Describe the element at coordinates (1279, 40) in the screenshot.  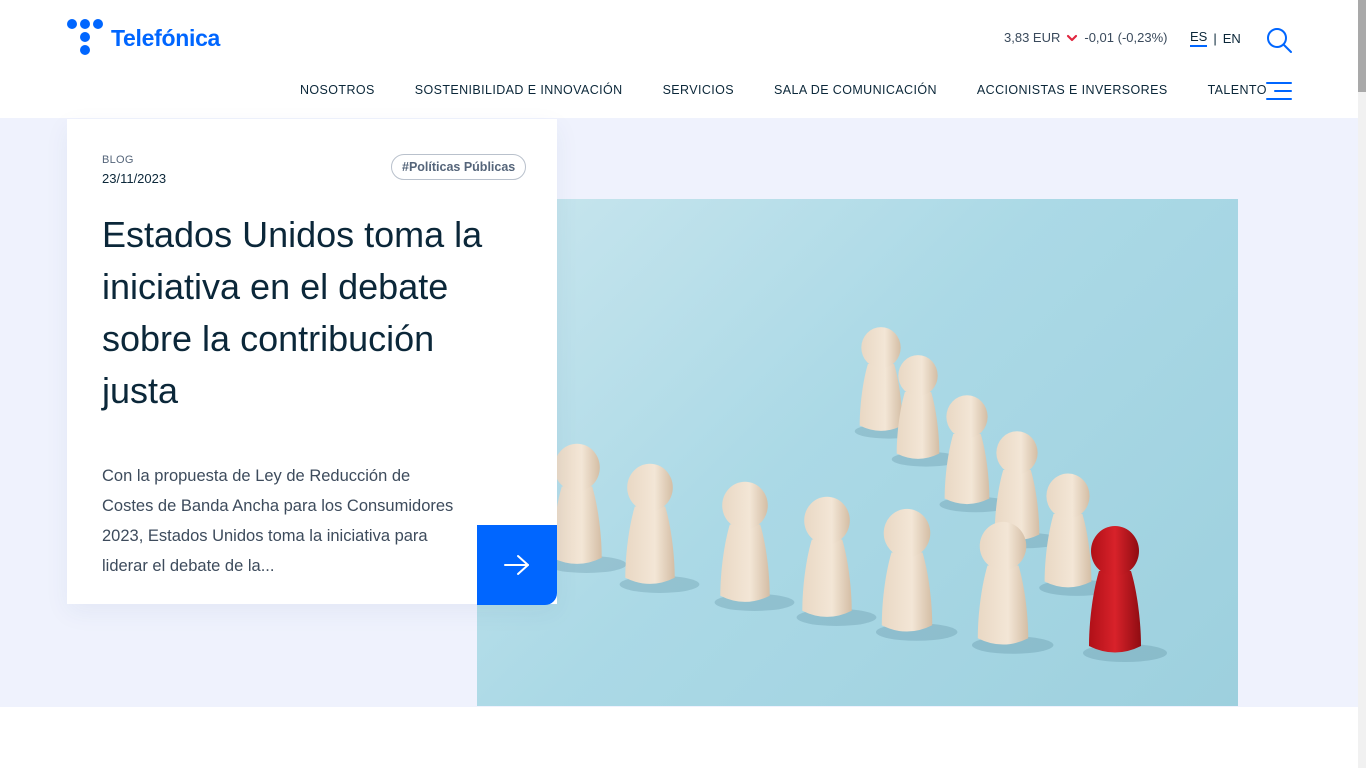
I see `search-icon` at that location.